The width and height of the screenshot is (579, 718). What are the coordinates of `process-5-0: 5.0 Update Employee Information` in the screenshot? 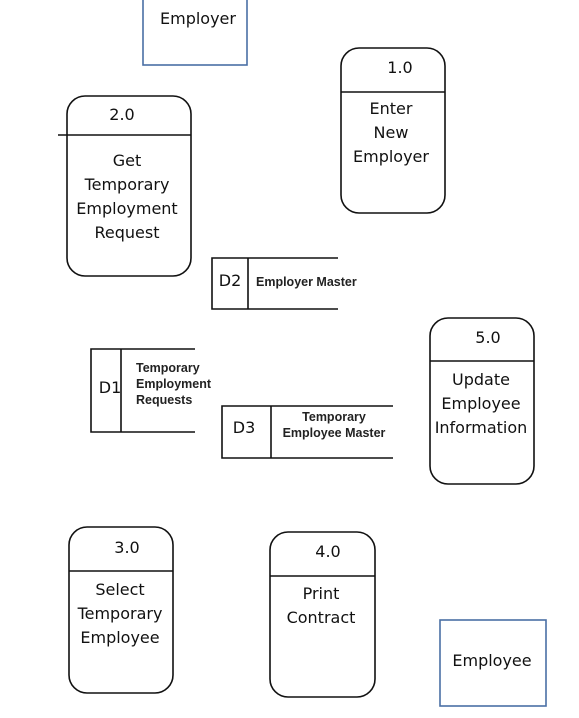 It's located at (482, 401).